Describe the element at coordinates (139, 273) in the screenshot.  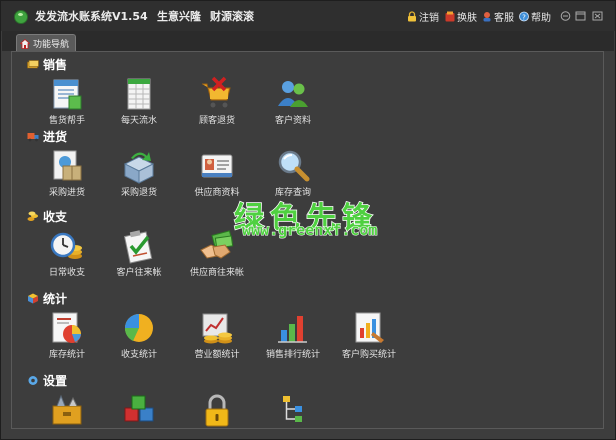
I see `nav-item-label: 客户往来帐` at that location.